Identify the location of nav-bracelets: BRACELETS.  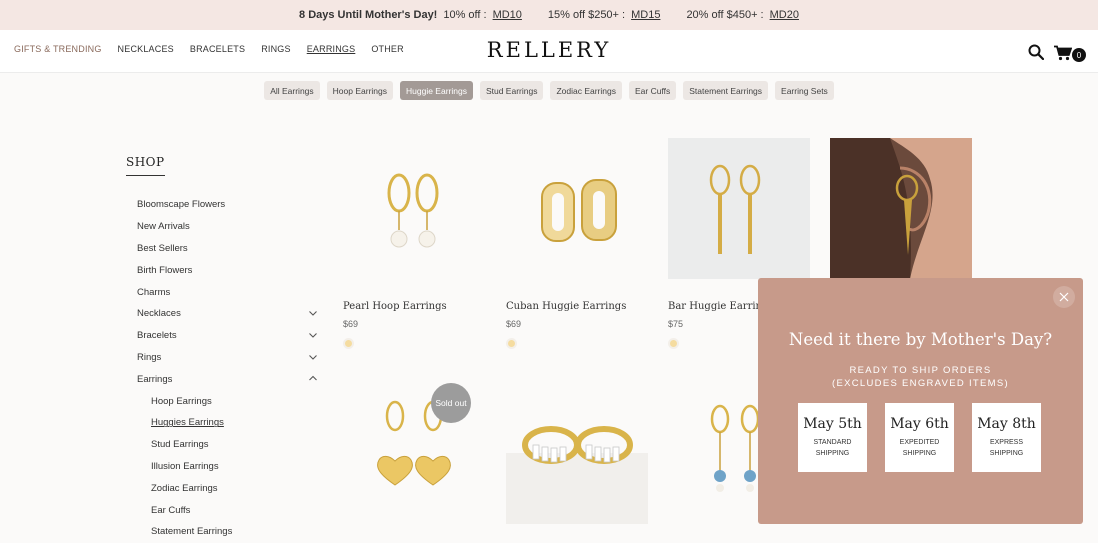
(217, 49).